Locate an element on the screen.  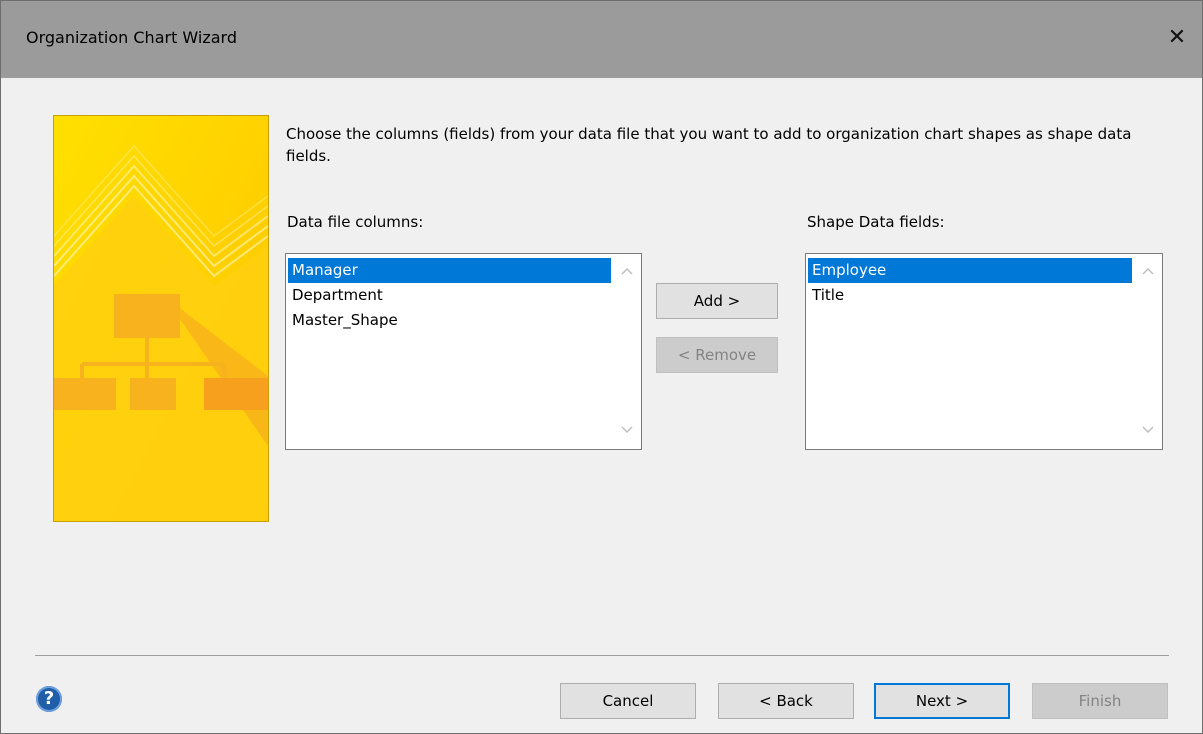
data-file-columns-list: Manager Department Master_Shape is located at coordinates (463, 351).